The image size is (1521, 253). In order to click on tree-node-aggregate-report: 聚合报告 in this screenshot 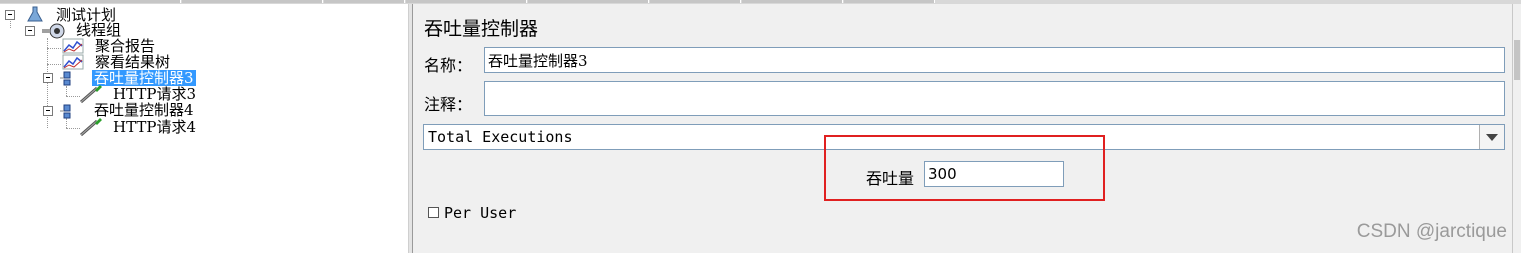, I will do `click(125, 46)`.